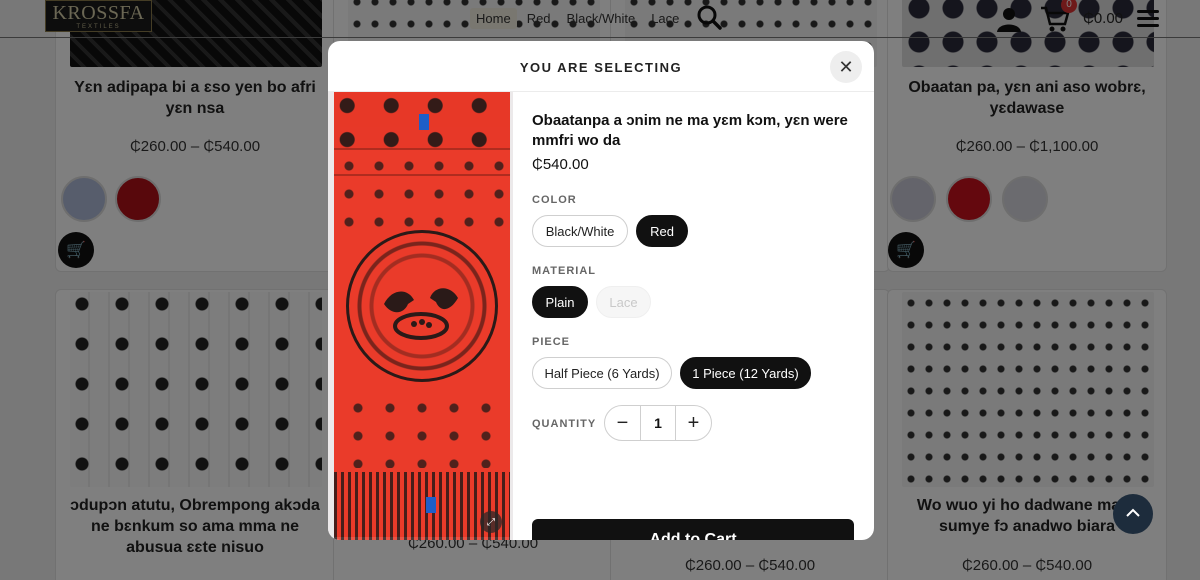  Describe the element at coordinates (622, 423) in the screenshot. I see `quantity-decrease-button: −` at that location.